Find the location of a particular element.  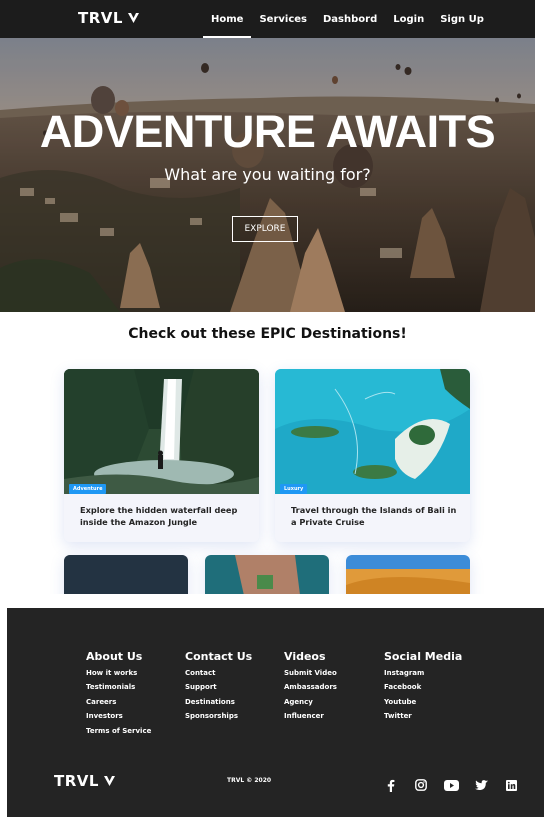

card-category-badge: Luxury is located at coordinates (294, 489).